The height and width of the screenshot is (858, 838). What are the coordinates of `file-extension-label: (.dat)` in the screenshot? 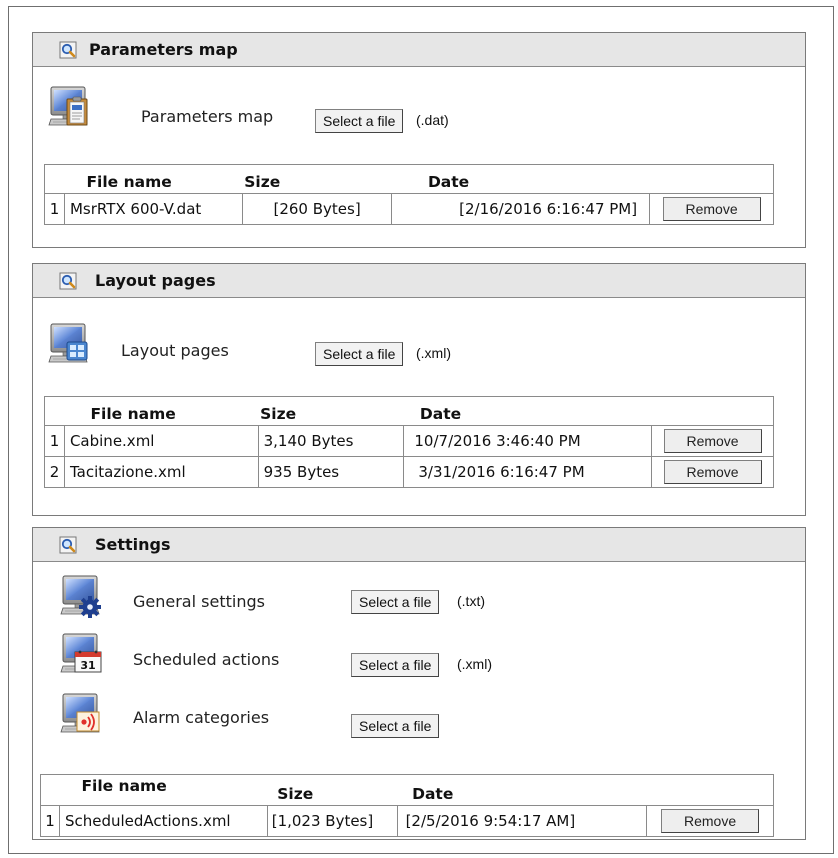 It's located at (432, 120).